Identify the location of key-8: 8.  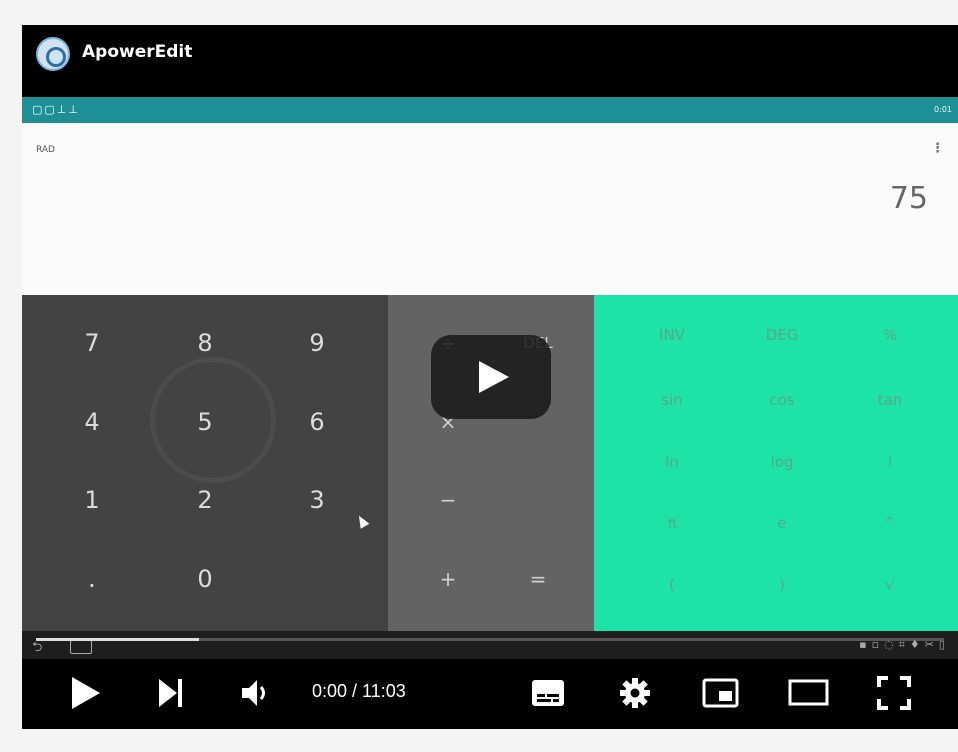
(204, 343).